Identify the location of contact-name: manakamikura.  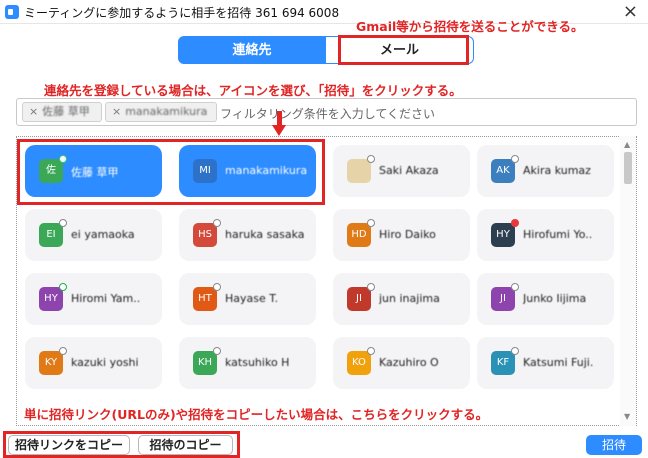
(266, 170).